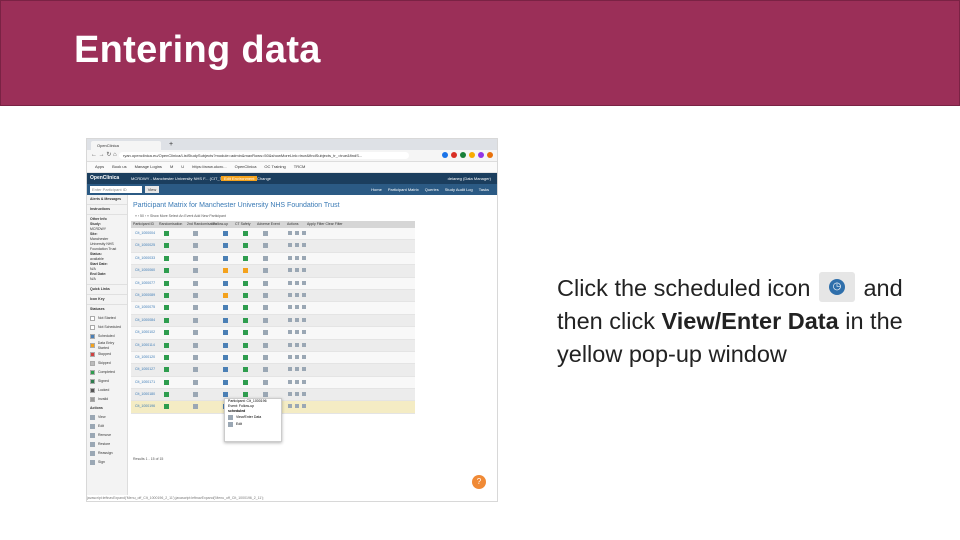  What do you see at coordinates (145, 332) in the screenshot?
I see `participant-id-link: CIt_1000102` at bounding box center [145, 332].